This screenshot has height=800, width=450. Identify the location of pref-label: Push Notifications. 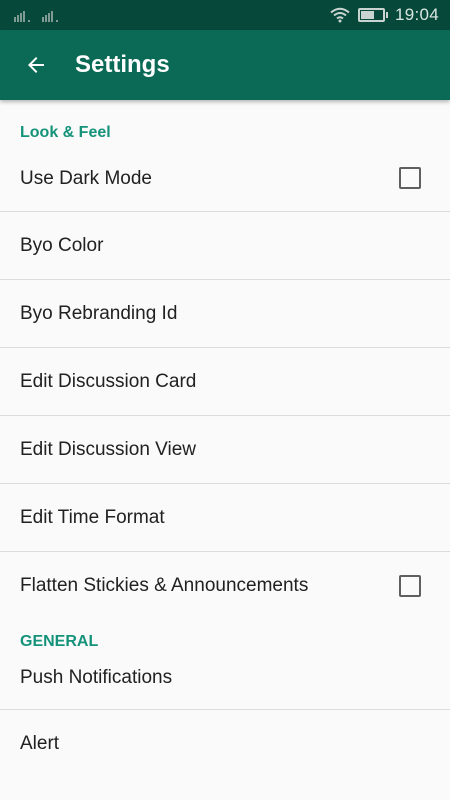
(96, 677).